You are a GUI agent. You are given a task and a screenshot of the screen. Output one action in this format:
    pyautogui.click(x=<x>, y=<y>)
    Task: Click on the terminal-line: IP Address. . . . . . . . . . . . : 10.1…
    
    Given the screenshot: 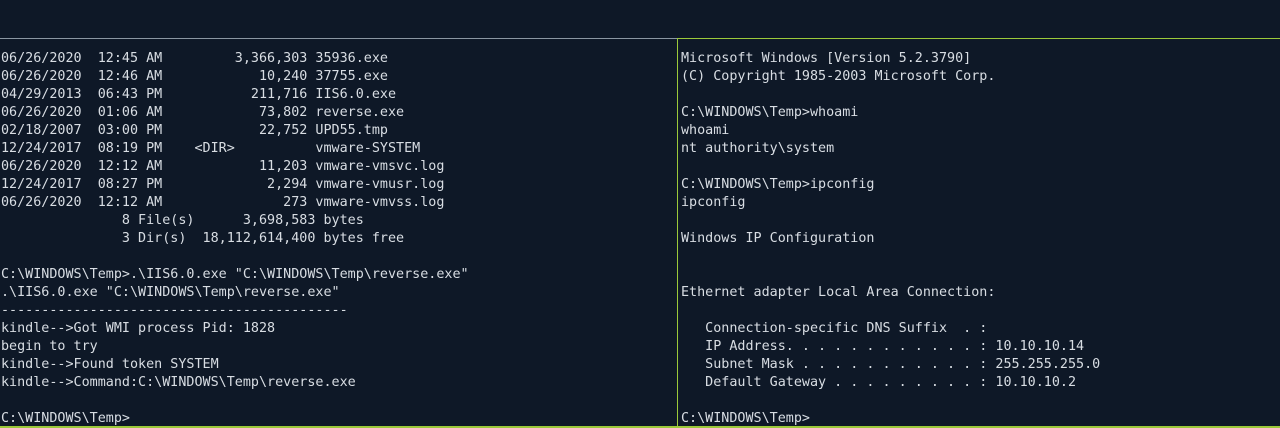 What is the action you would take?
    pyautogui.click(x=883, y=346)
    